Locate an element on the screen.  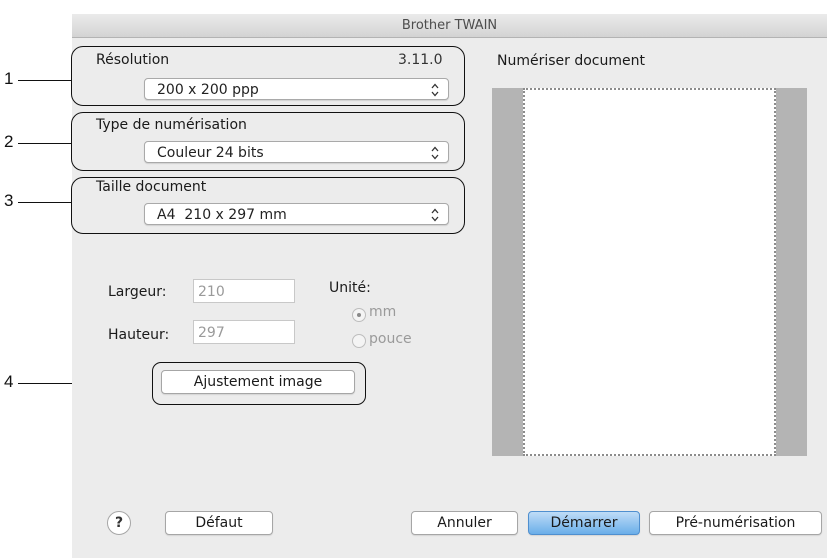
callout-1-line is located at coordinates (45, 80).